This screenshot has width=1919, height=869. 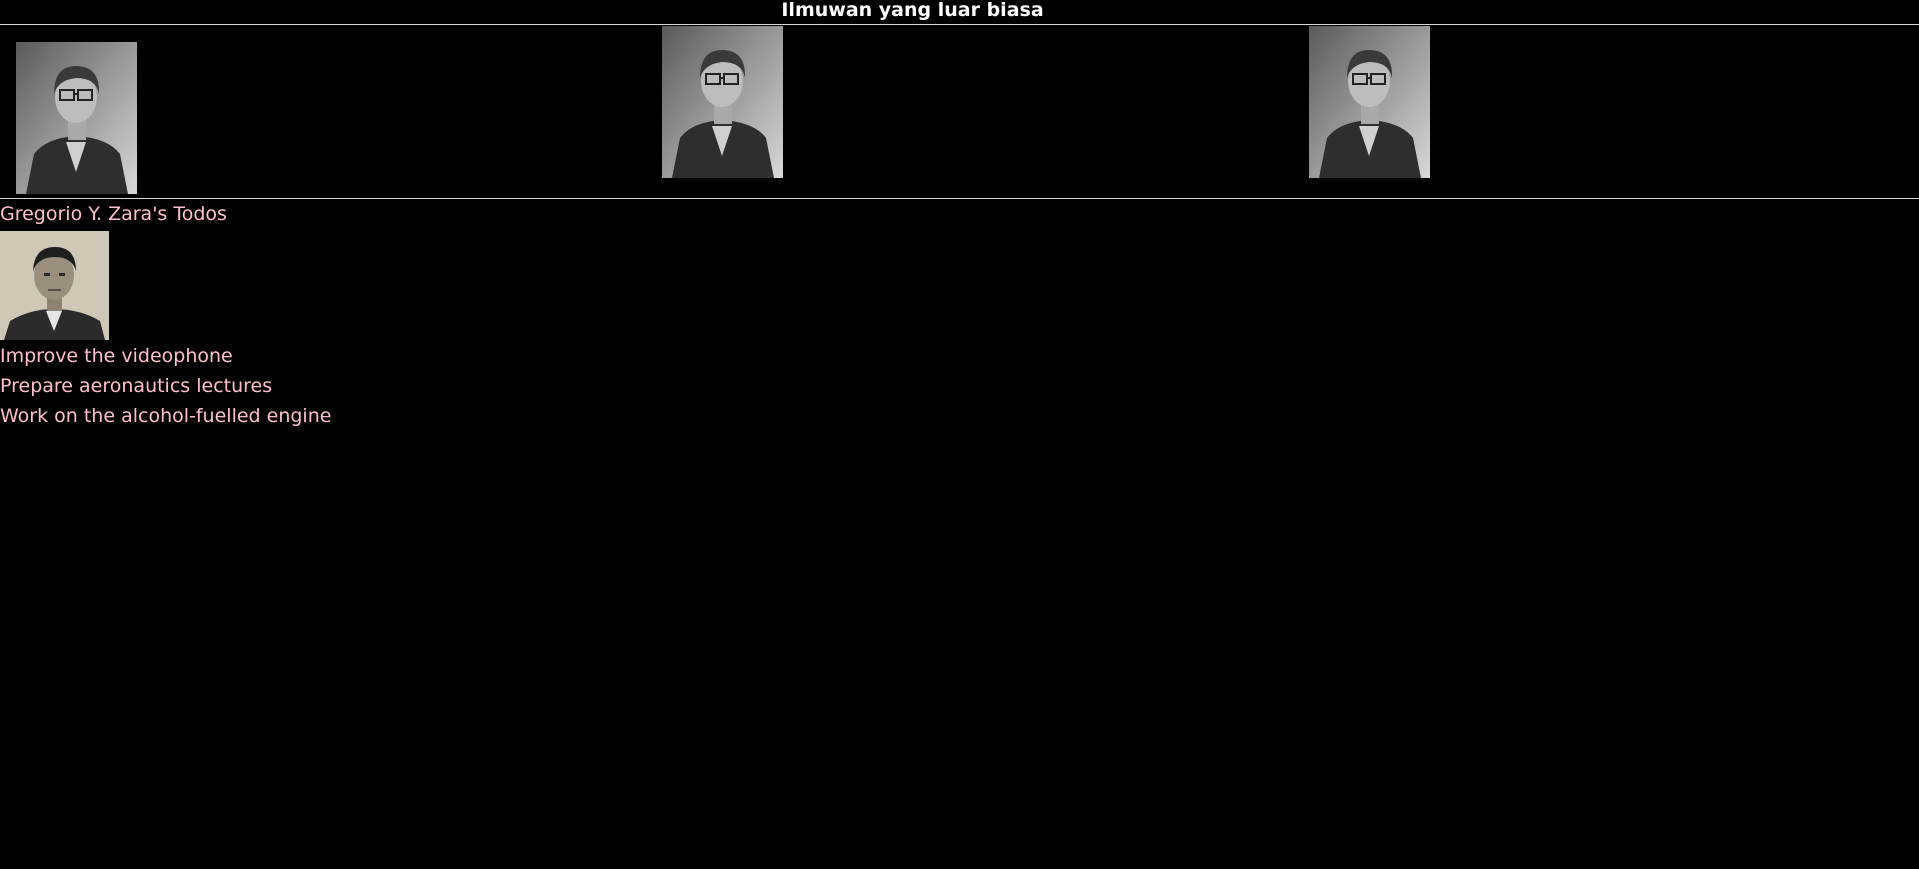 What do you see at coordinates (959, 24) in the screenshot?
I see `top-divider` at bounding box center [959, 24].